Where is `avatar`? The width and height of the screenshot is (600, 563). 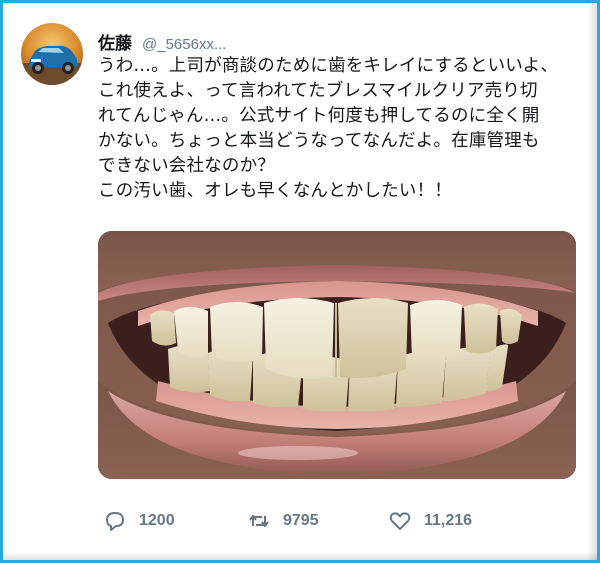
avatar is located at coordinates (52, 54).